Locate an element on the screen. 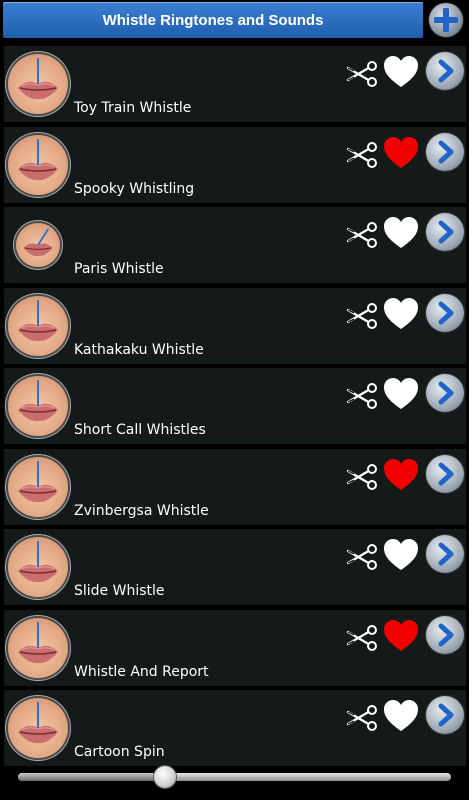 Image resolution: width=469 pixels, height=800 pixels. list-item-label: Whistle And Report is located at coordinates (141, 671).